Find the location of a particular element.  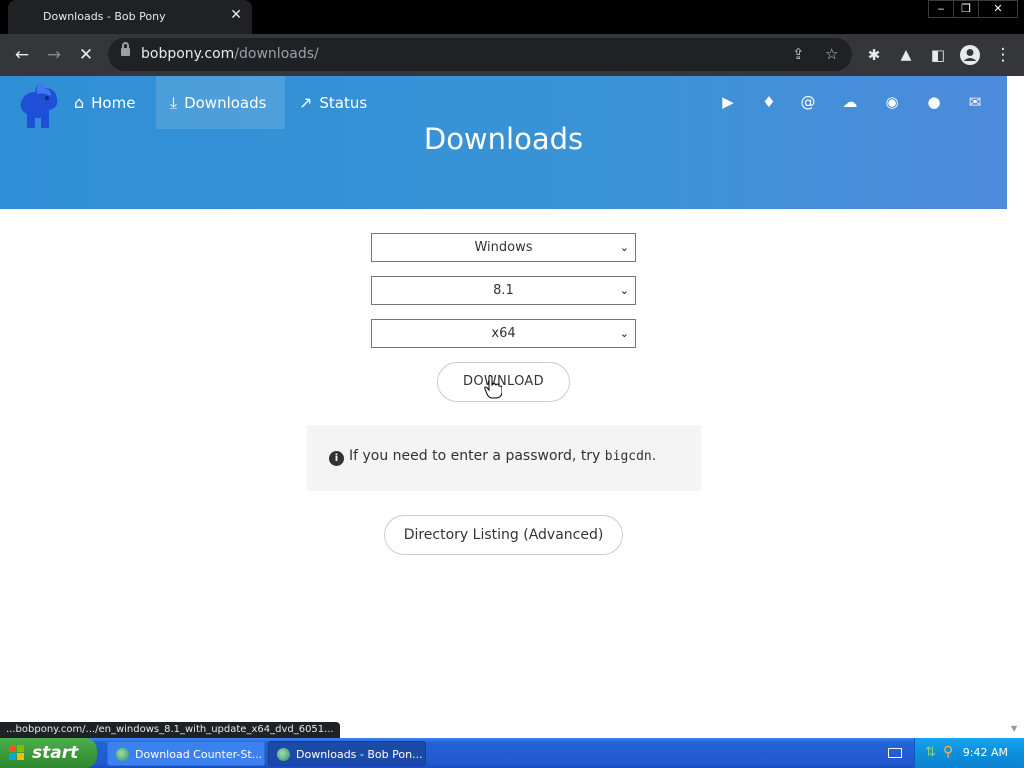

page-scrollbar: ▼ is located at coordinates (1015, 407).